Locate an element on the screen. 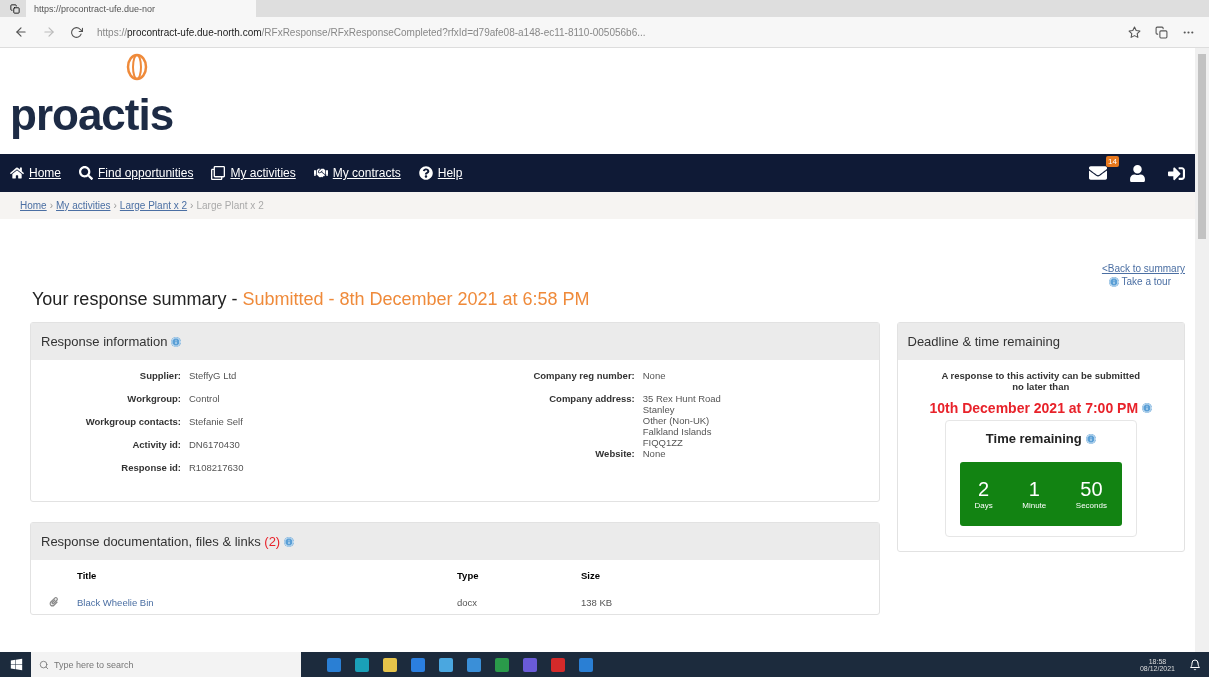 The image size is (1209, 677). user-icon is located at coordinates (1137, 173).